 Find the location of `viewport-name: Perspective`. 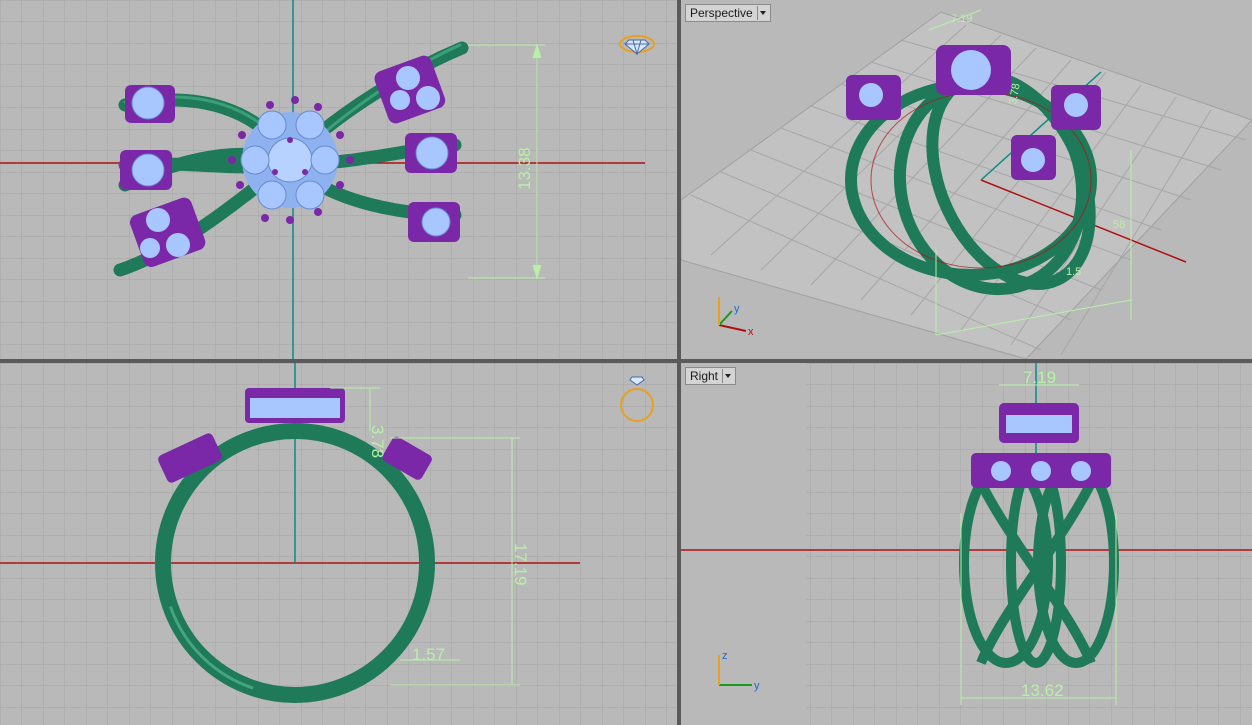

viewport-name: Perspective is located at coordinates (721, 13).